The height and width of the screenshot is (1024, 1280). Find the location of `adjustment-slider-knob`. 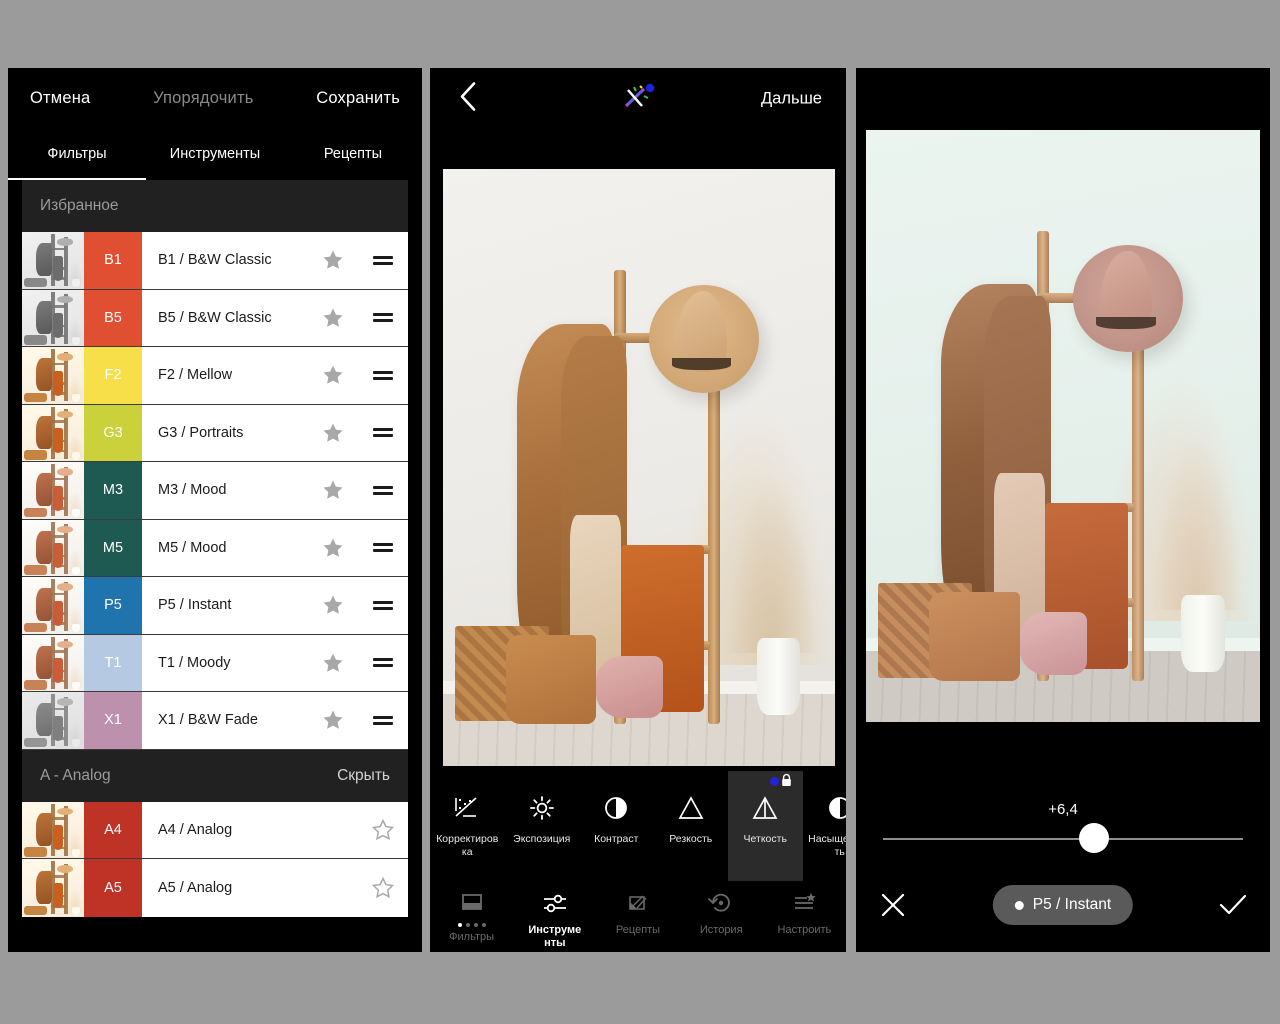

adjustment-slider-knob is located at coordinates (1094, 838).